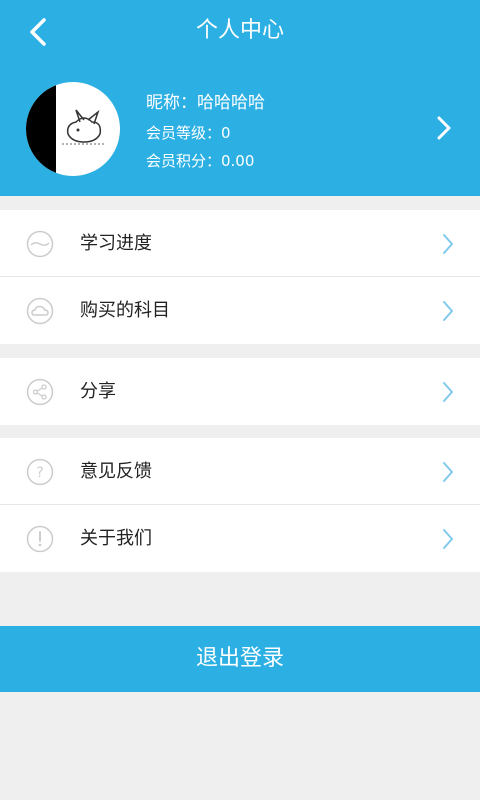  What do you see at coordinates (240, 659) in the screenshot?
I see `logout-button: 退出登录` at bounding box center [240, 659].